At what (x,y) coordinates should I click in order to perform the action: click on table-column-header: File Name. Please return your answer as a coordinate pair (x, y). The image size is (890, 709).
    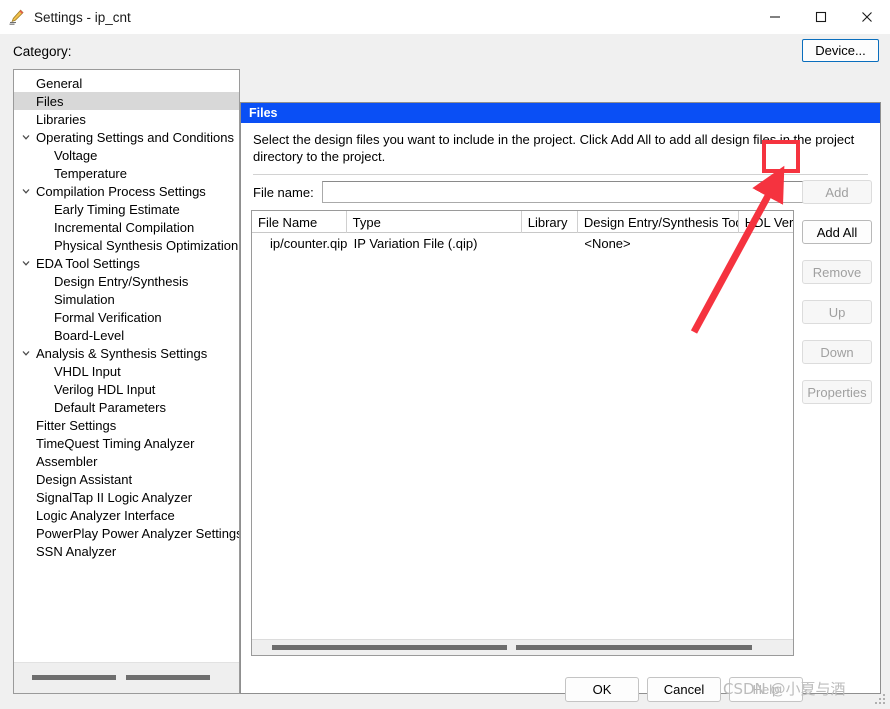
    Looking at the image, I should click on (299, 222).